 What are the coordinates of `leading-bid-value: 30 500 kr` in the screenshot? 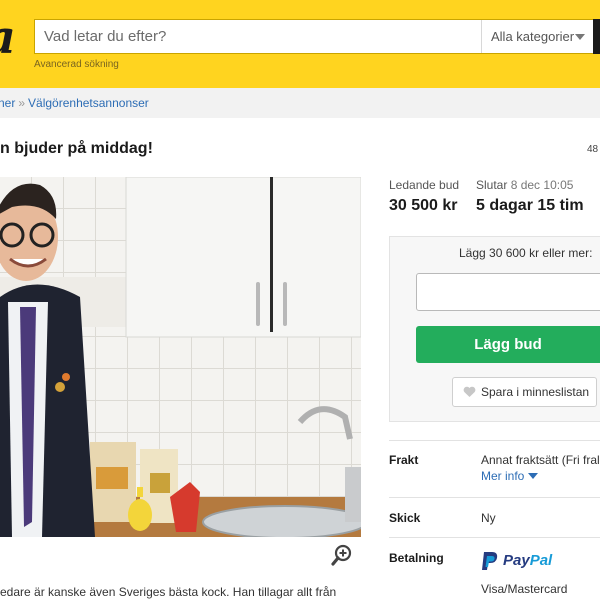 It's located at (423, 205).